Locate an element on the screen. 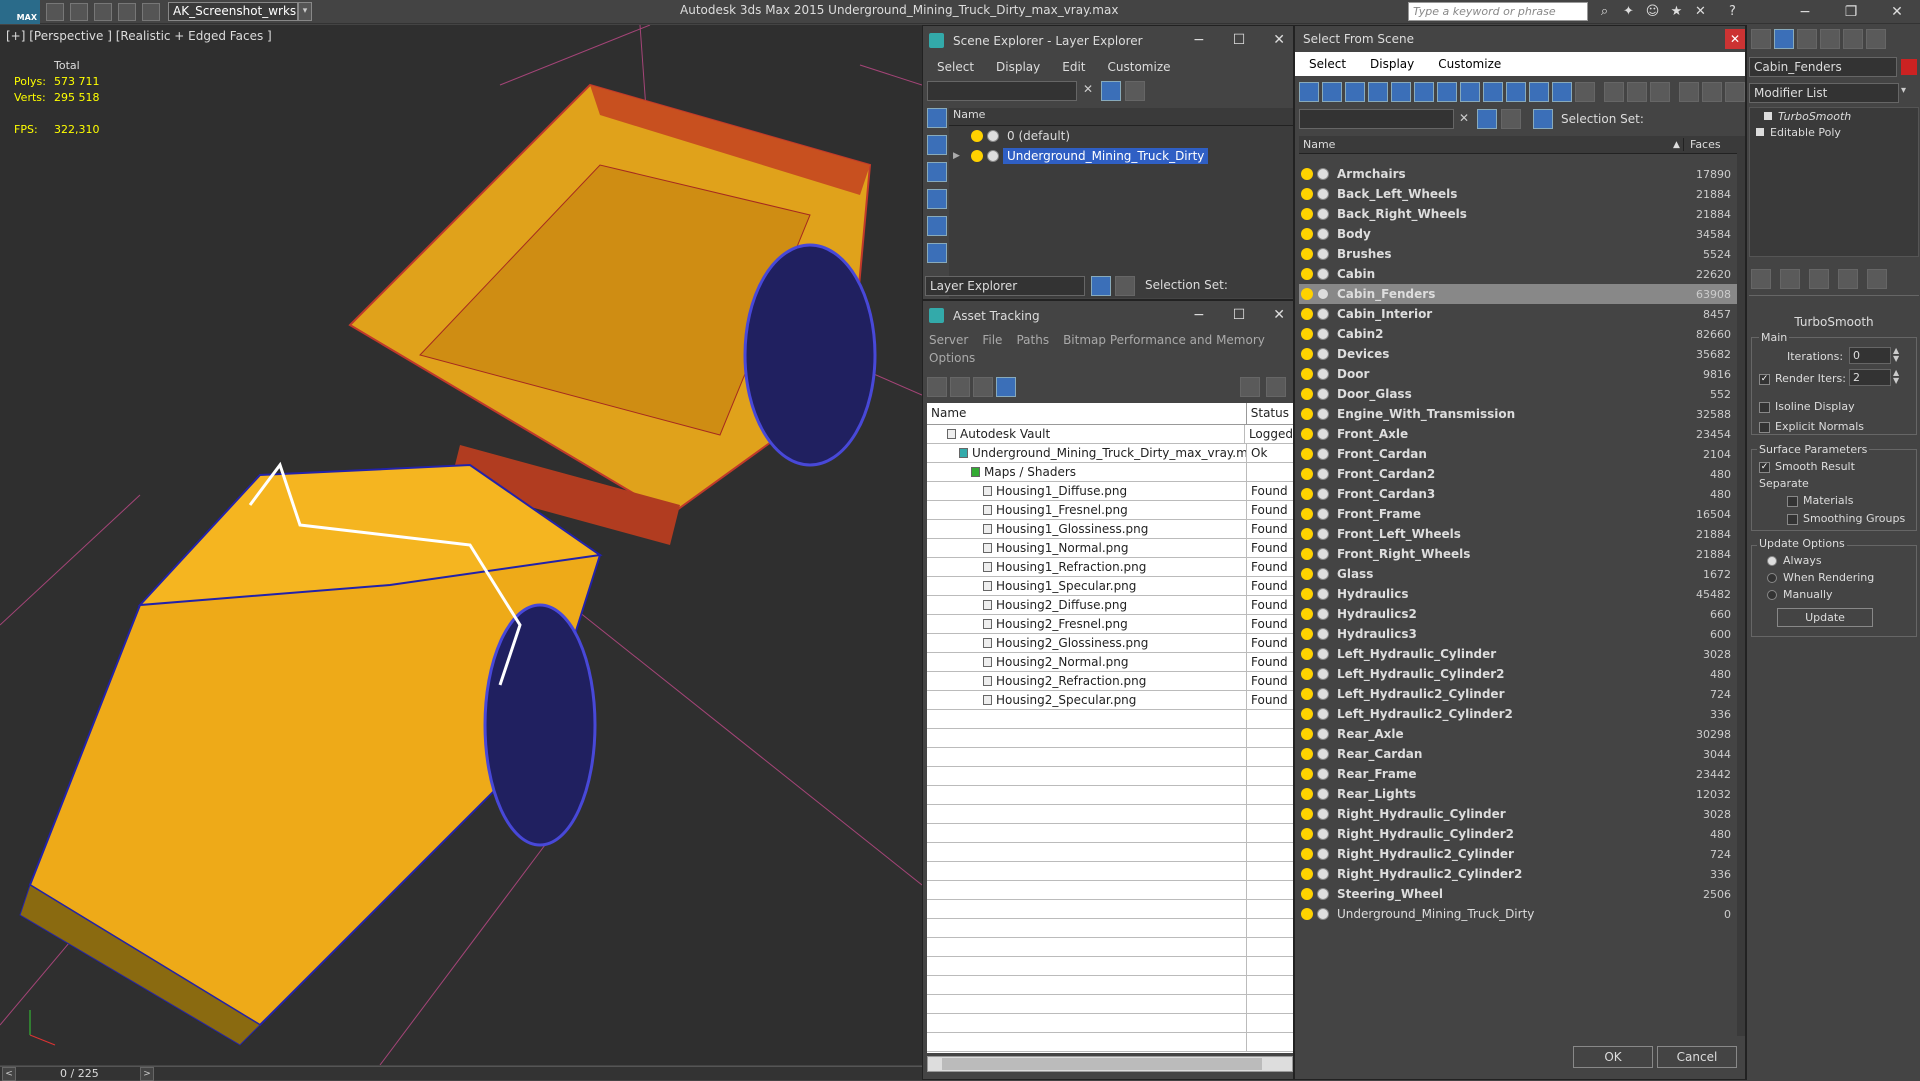  scene-explorer-maximize-icon: ☐ is located at coordinates (1239, 40).